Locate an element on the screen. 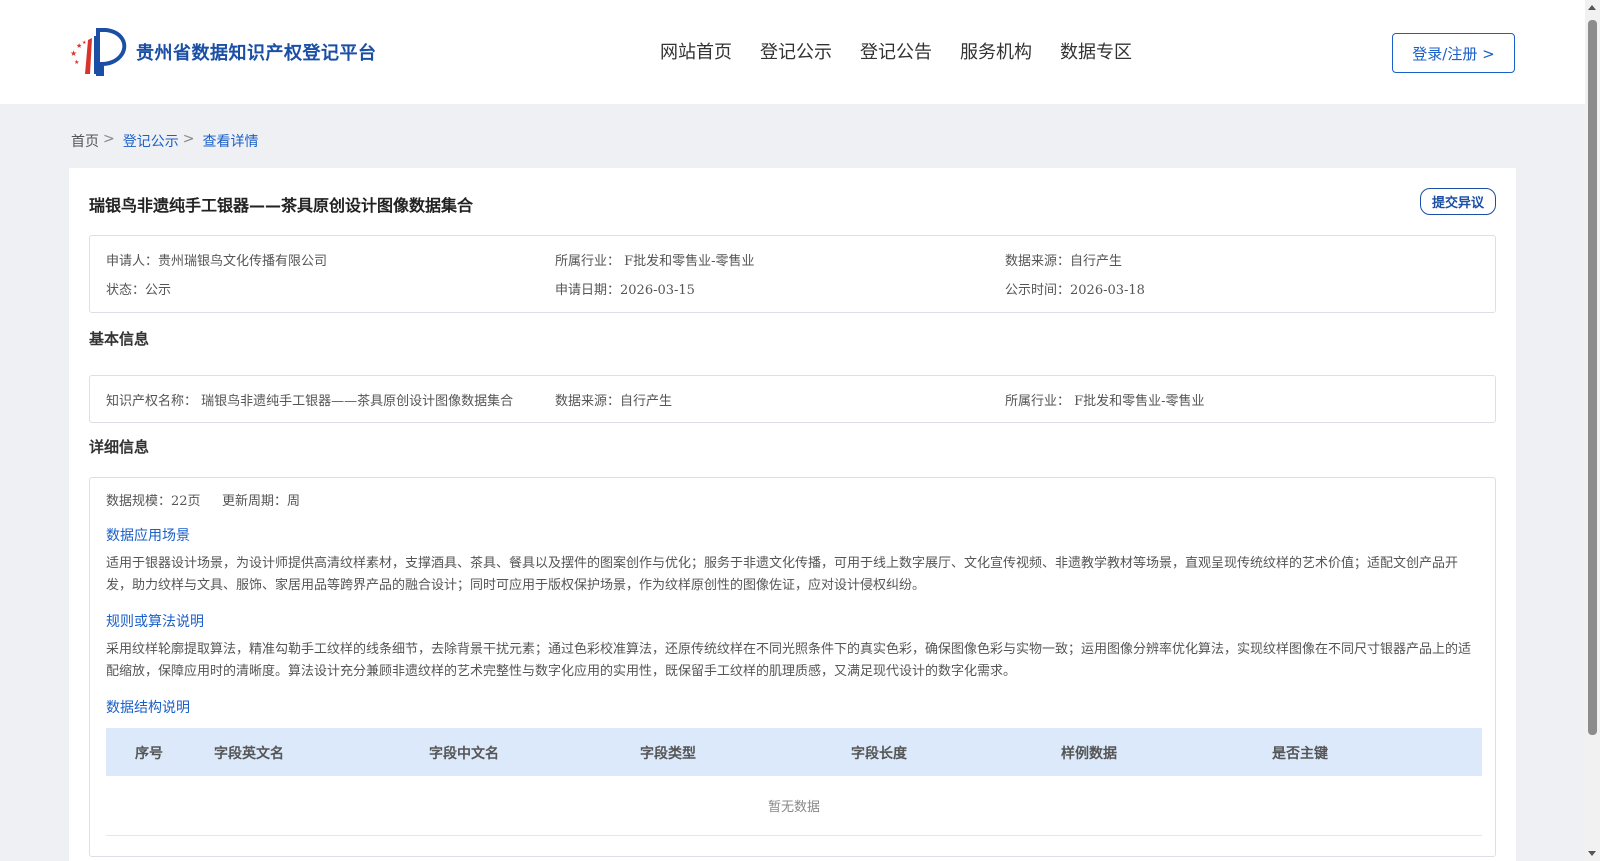 Image resolution: width=1600 pixels, height=861 pixels. detail-info-heading: 详细信息 is located at coordinates (119, 447).